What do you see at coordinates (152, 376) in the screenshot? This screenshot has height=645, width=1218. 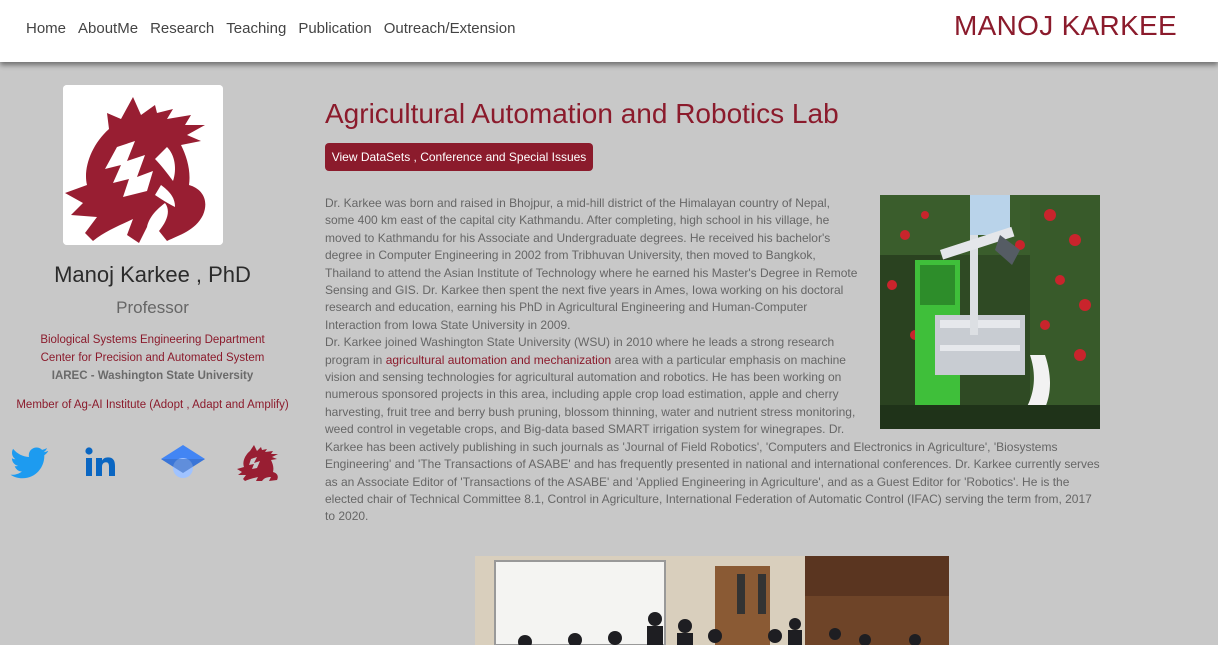 I see `affiliation-iarec: IAREC - Washington State University` at bounding box center [152, 376].